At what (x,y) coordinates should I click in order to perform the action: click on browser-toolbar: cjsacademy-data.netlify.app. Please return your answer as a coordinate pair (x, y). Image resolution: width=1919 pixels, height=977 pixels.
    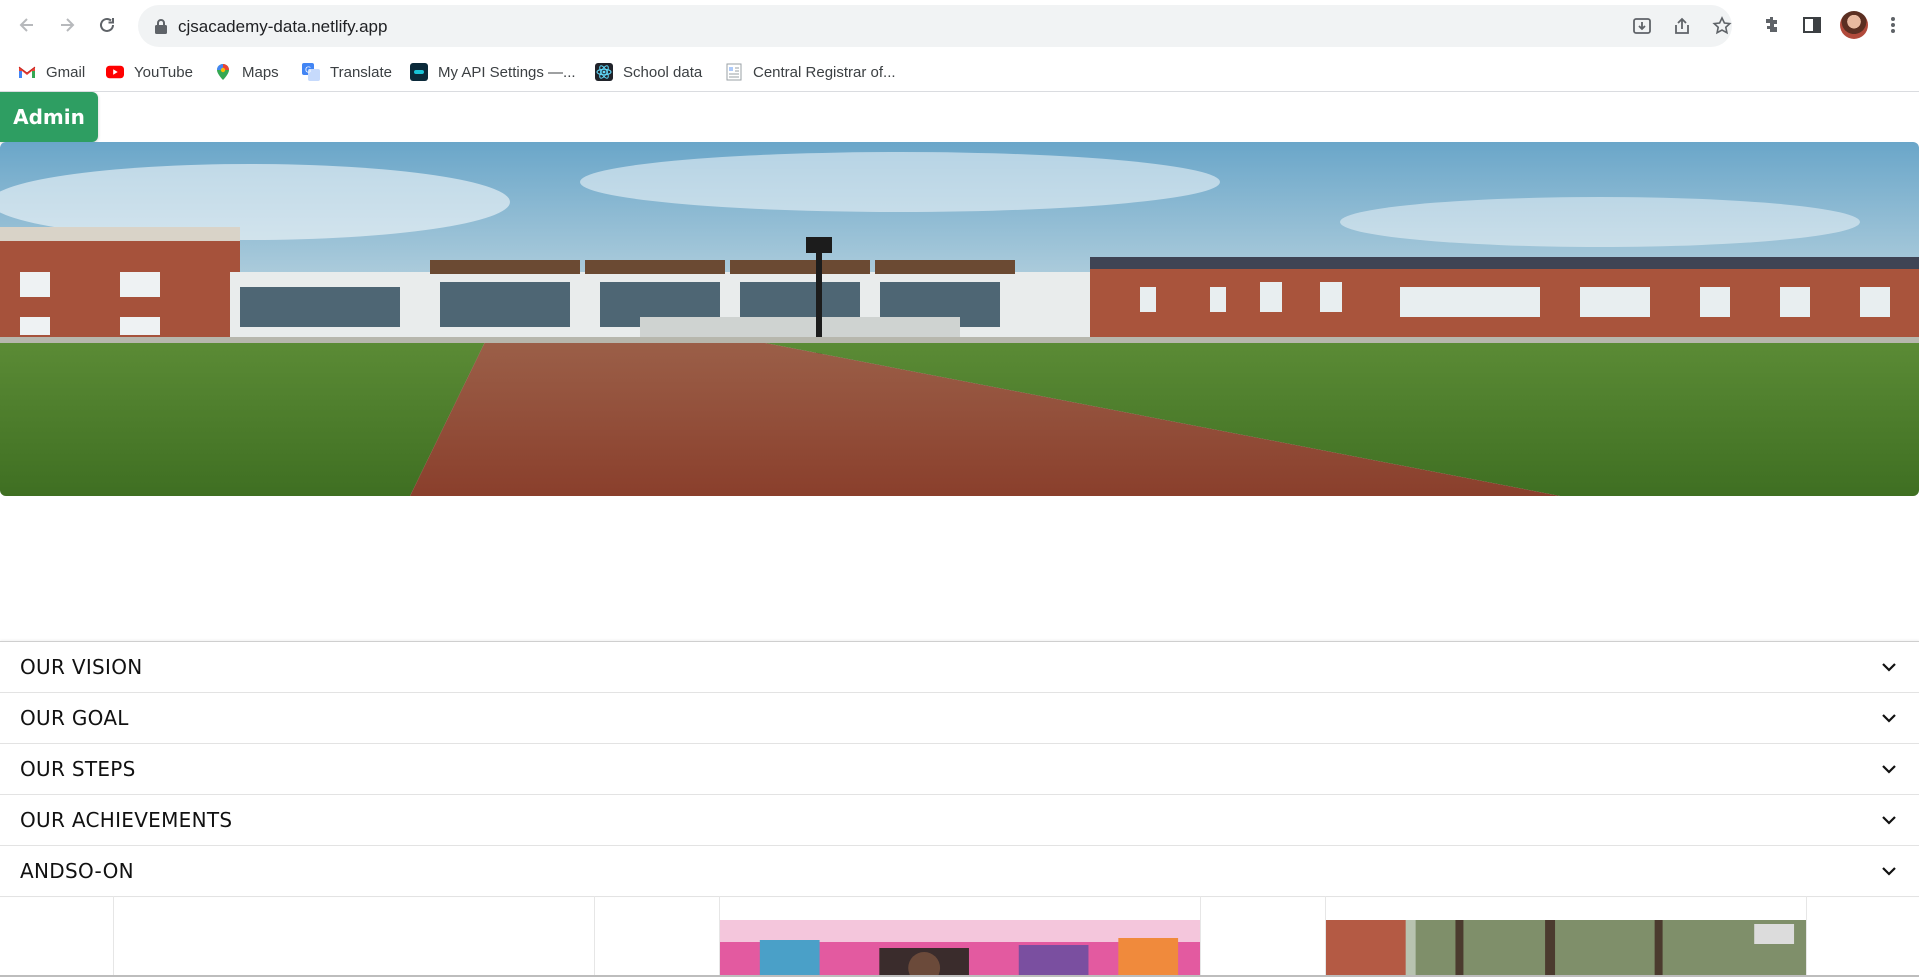
    Looking at the image, I should click on (959, 26).